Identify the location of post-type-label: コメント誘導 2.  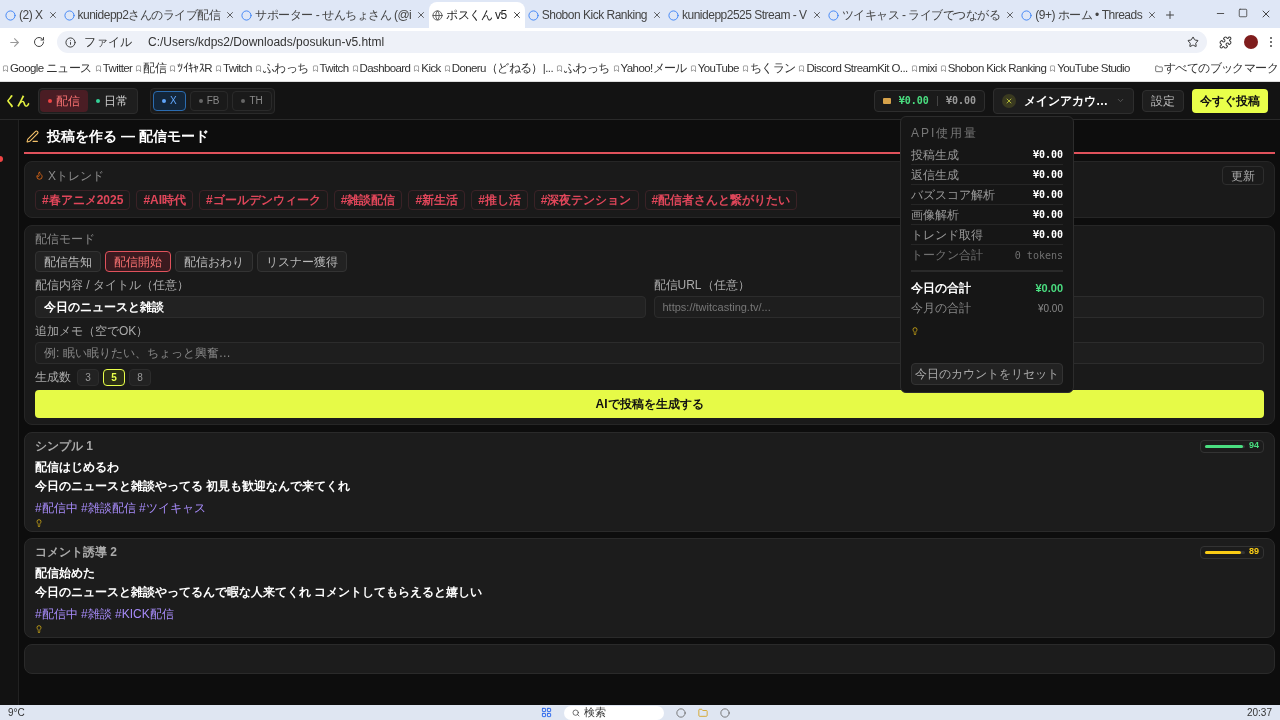
(76, 552).